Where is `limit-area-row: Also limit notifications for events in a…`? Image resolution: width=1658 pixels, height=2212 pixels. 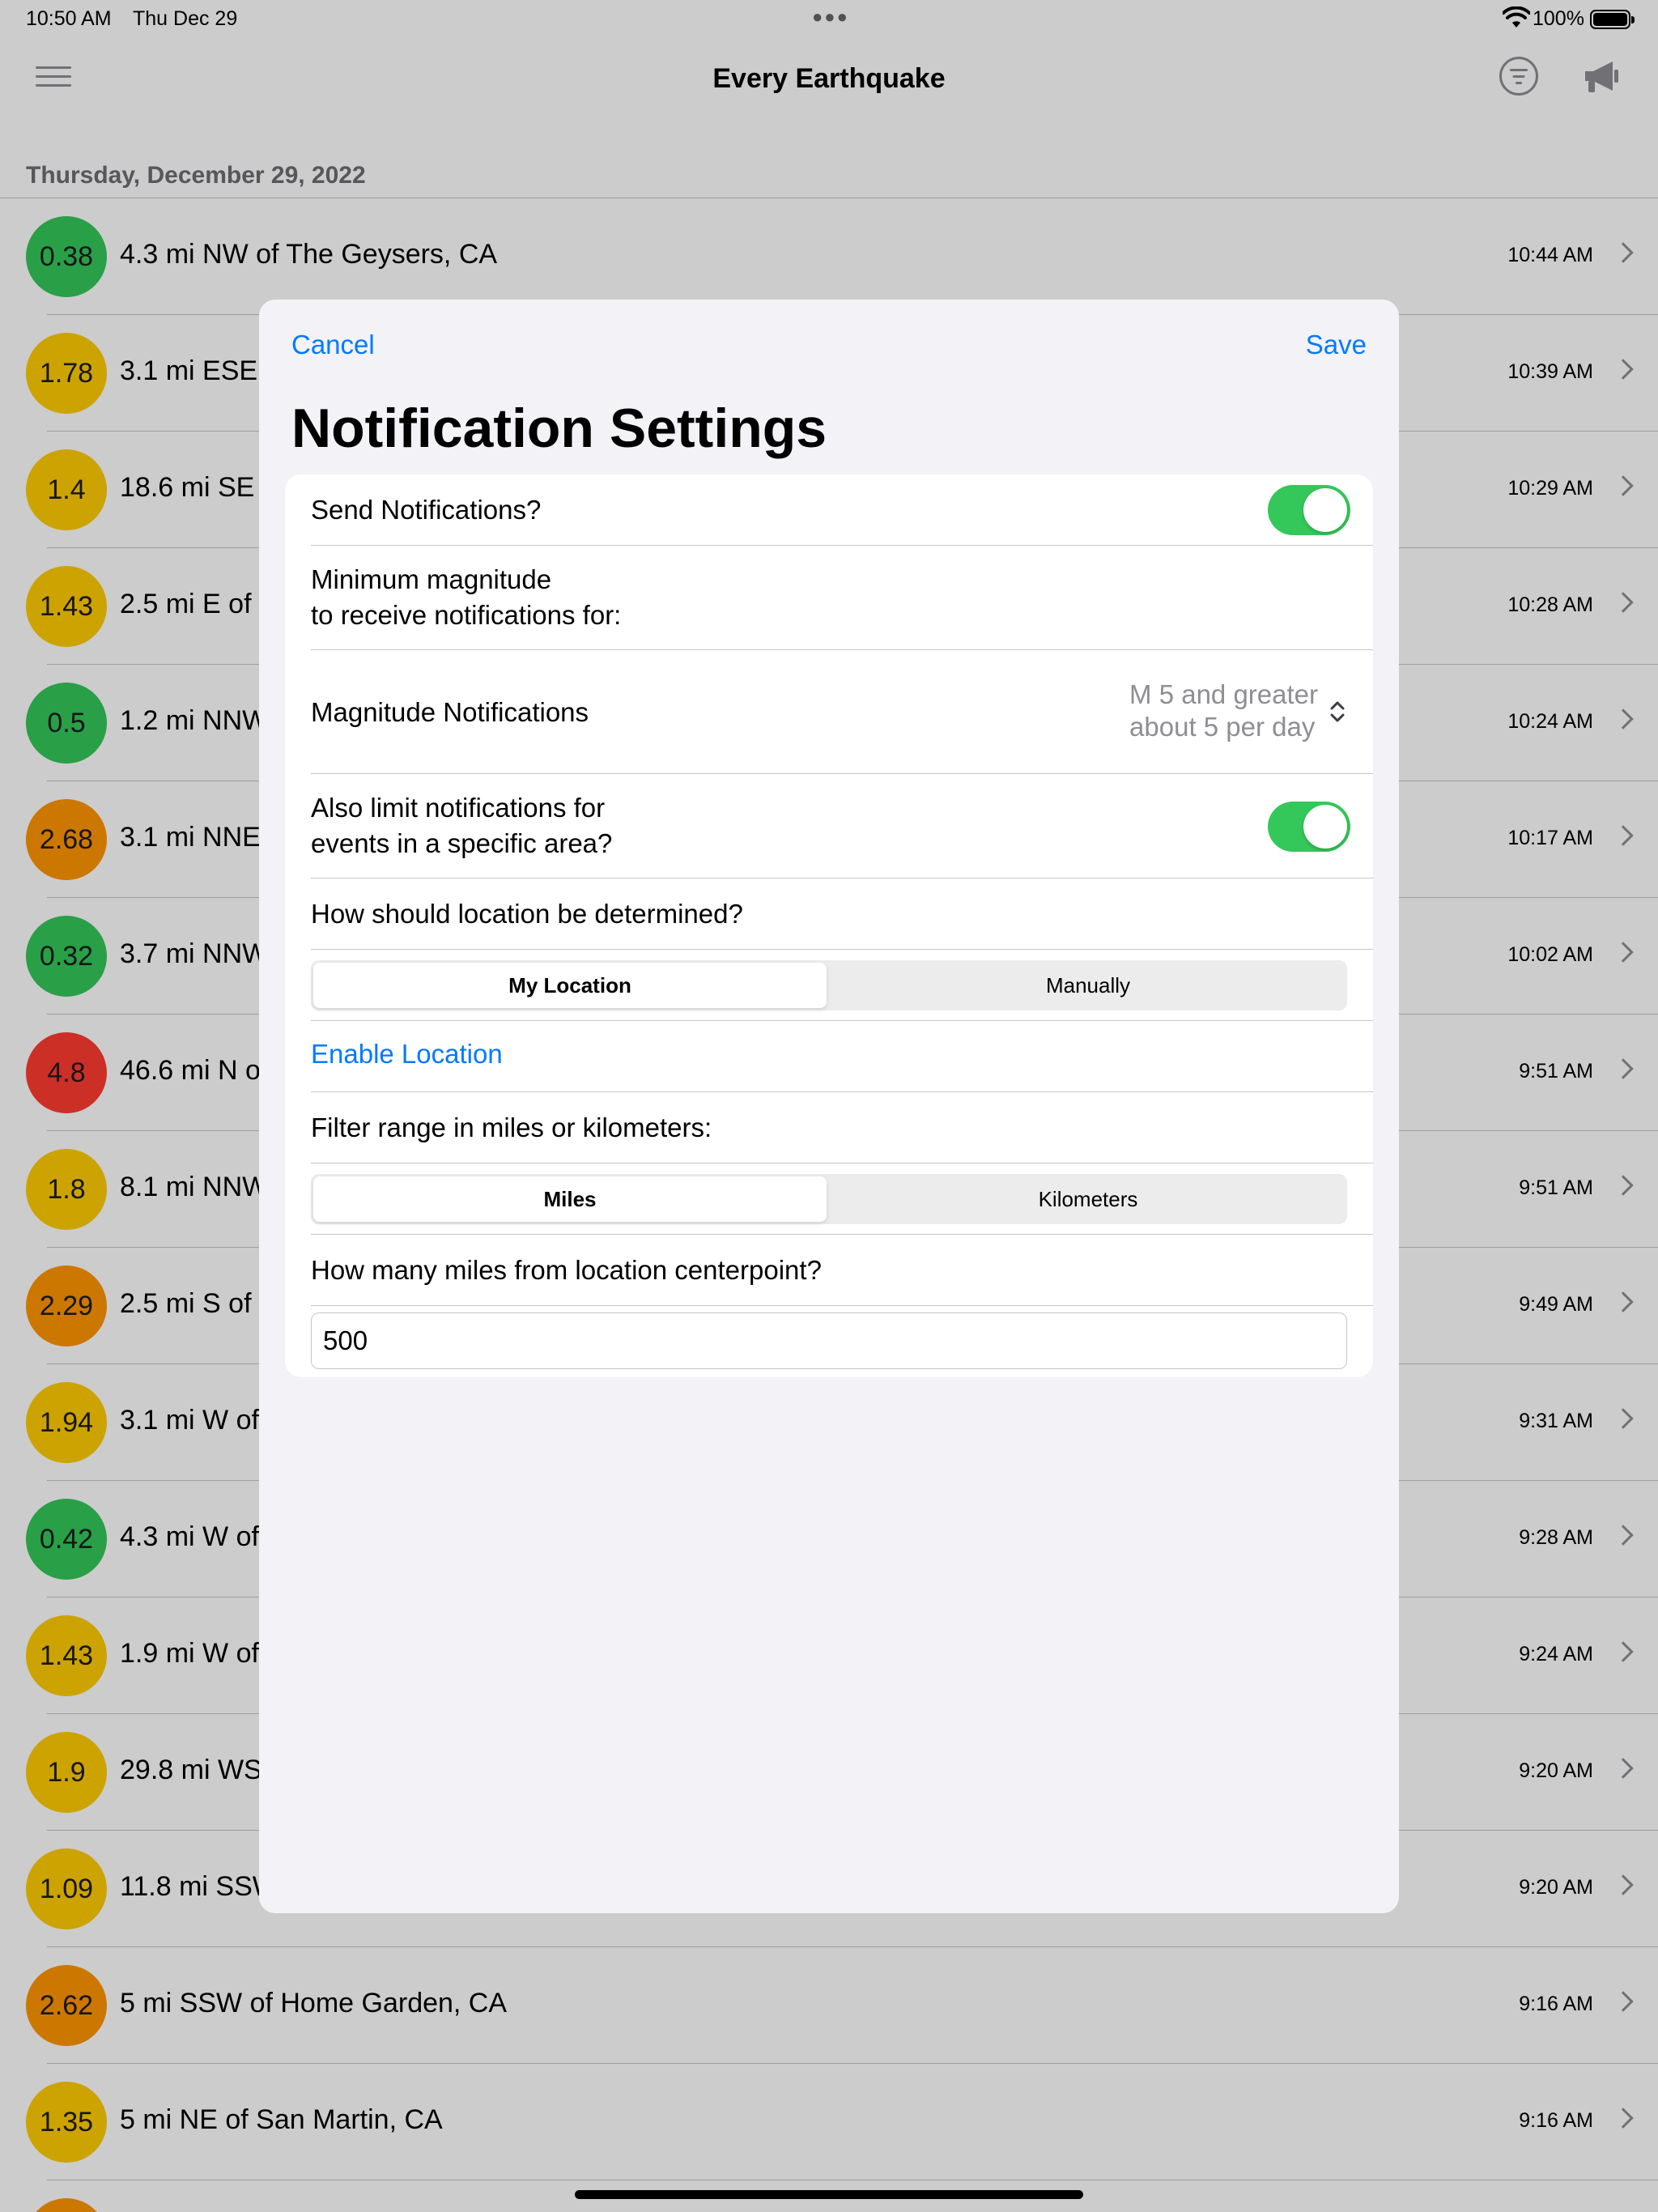
limit-area-row: Also limit notifications for events in a… is located at coordinates (829, 826).